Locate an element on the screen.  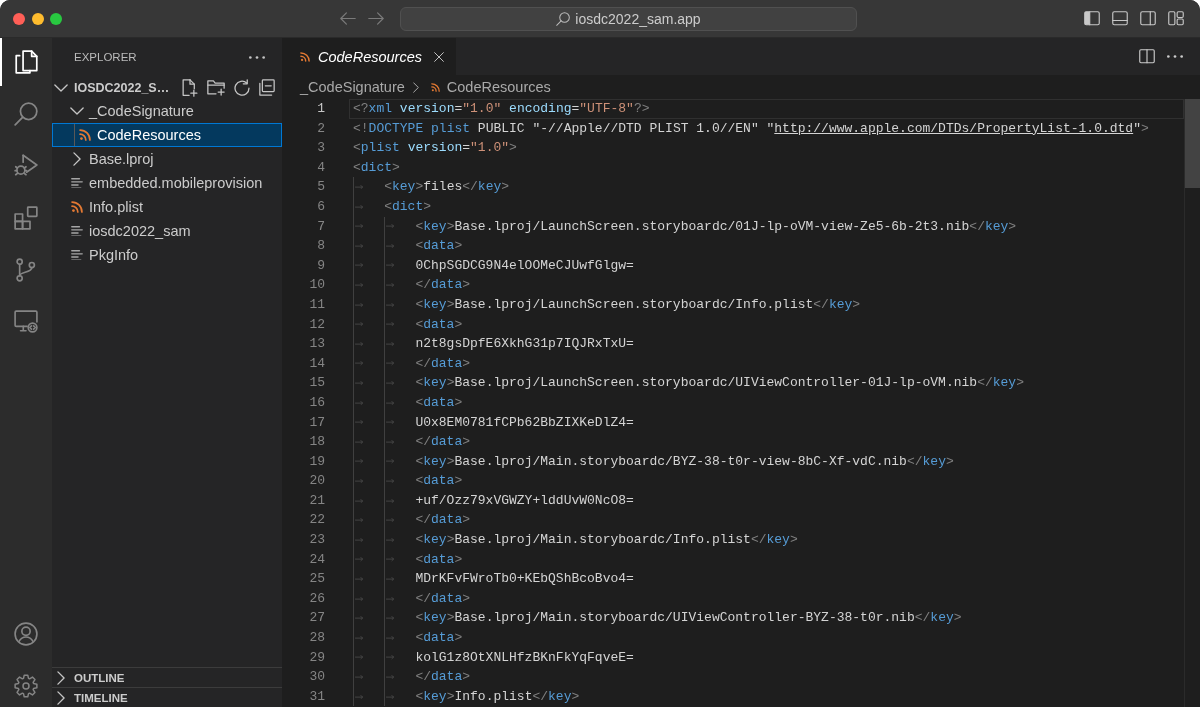
breadcrumb-item: CodeResources is located at coordinates (490, 87).